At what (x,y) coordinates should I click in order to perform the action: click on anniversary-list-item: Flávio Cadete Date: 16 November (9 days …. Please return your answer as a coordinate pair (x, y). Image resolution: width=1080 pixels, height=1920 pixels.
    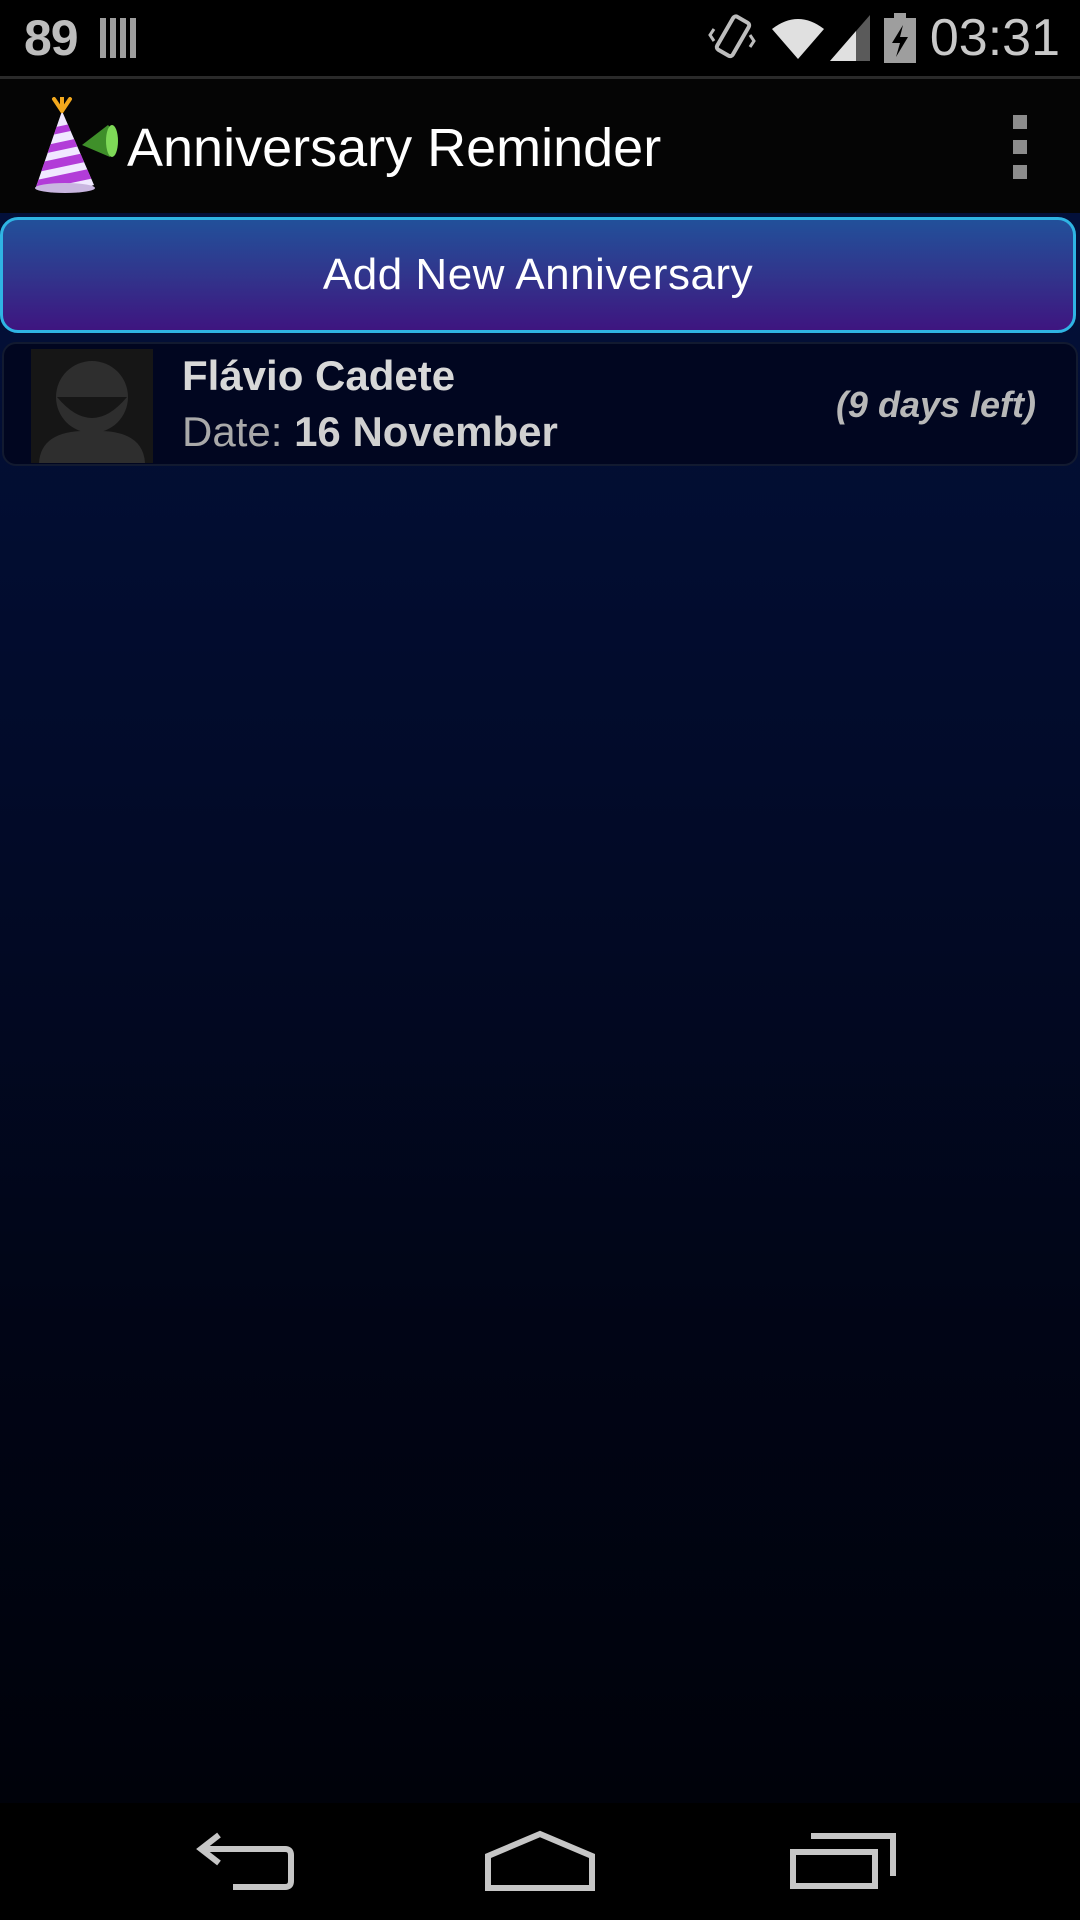
    Looking at the image, I should click on (540, 404).